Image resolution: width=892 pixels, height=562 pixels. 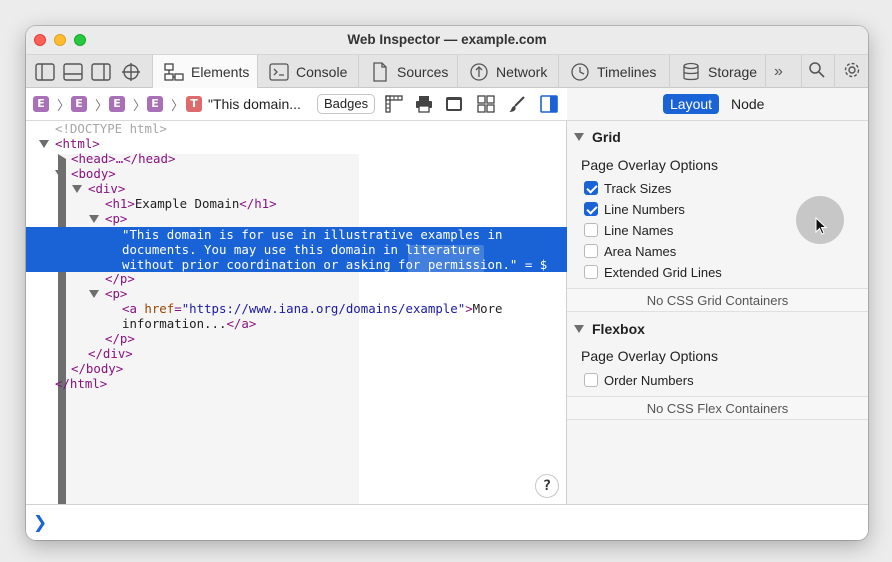 What do you see at coordinates (639, 380) in the screenshot?
I see `order-numbers-option: Order Numbers` at bounding box center [639, 380].